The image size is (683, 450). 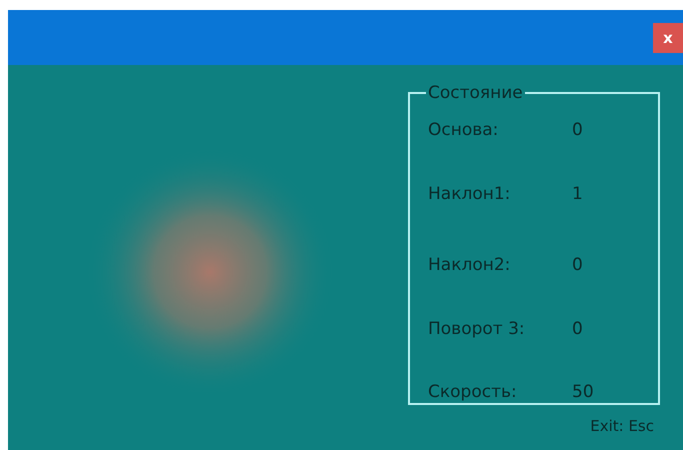 What do you see at coordinates (470, 265) in the screenshot?
I see `field-label: Наклон2:` at bounding box center [470, 265].